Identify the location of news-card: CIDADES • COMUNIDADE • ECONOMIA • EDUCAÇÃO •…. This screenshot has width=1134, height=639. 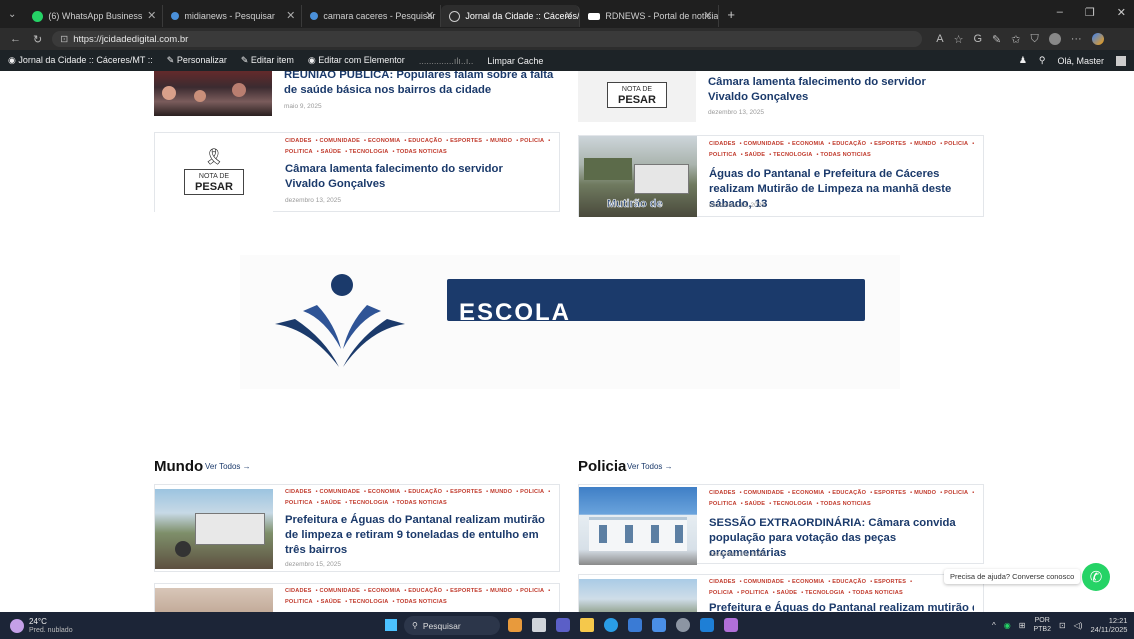
(357, 528).